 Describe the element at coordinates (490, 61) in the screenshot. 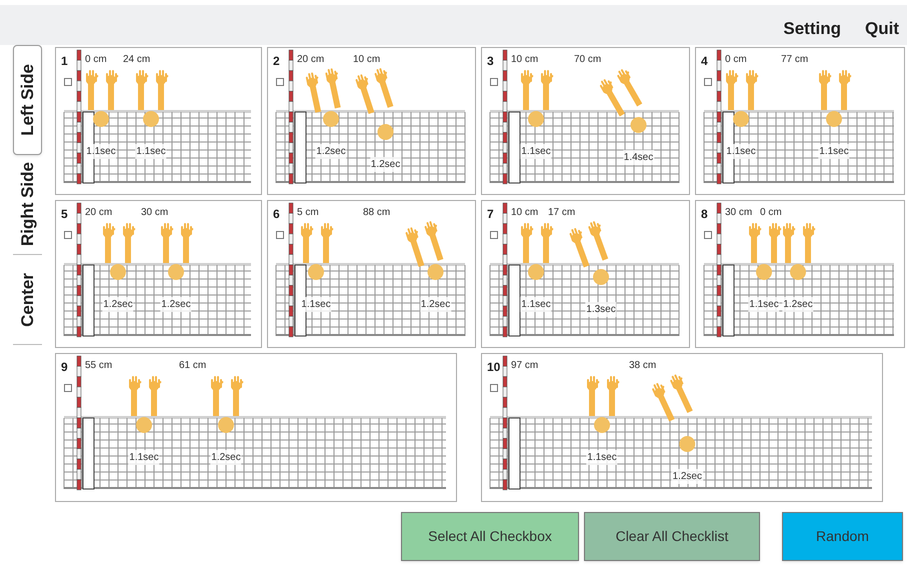

I see `panel-number: 3` at that location.